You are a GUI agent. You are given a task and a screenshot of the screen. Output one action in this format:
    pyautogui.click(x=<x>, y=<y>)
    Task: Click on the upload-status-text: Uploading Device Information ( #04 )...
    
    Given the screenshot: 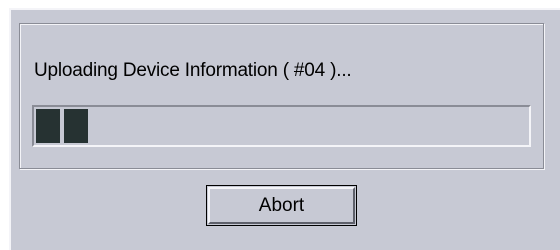 What is the action you would take?
    pyautogui.click(x=193, y=70)
    